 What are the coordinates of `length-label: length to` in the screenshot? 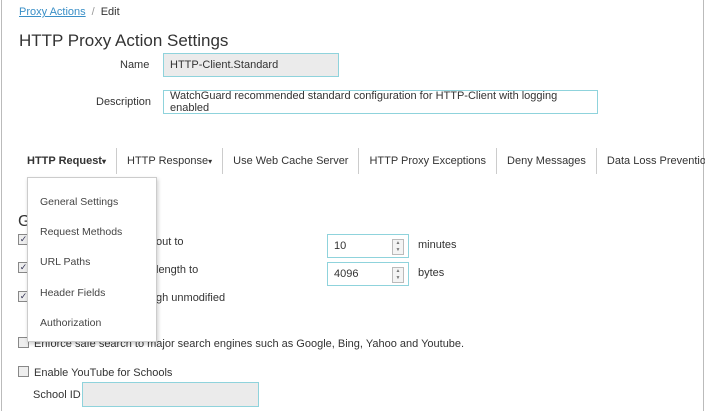 It's located at (177, 270).